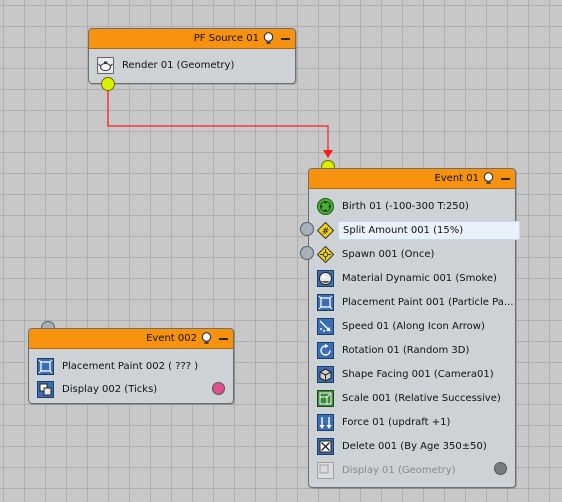  Describe the element at coordinates (412, 179) in the screenshot. I see `event01-header: Event 01` at that location.